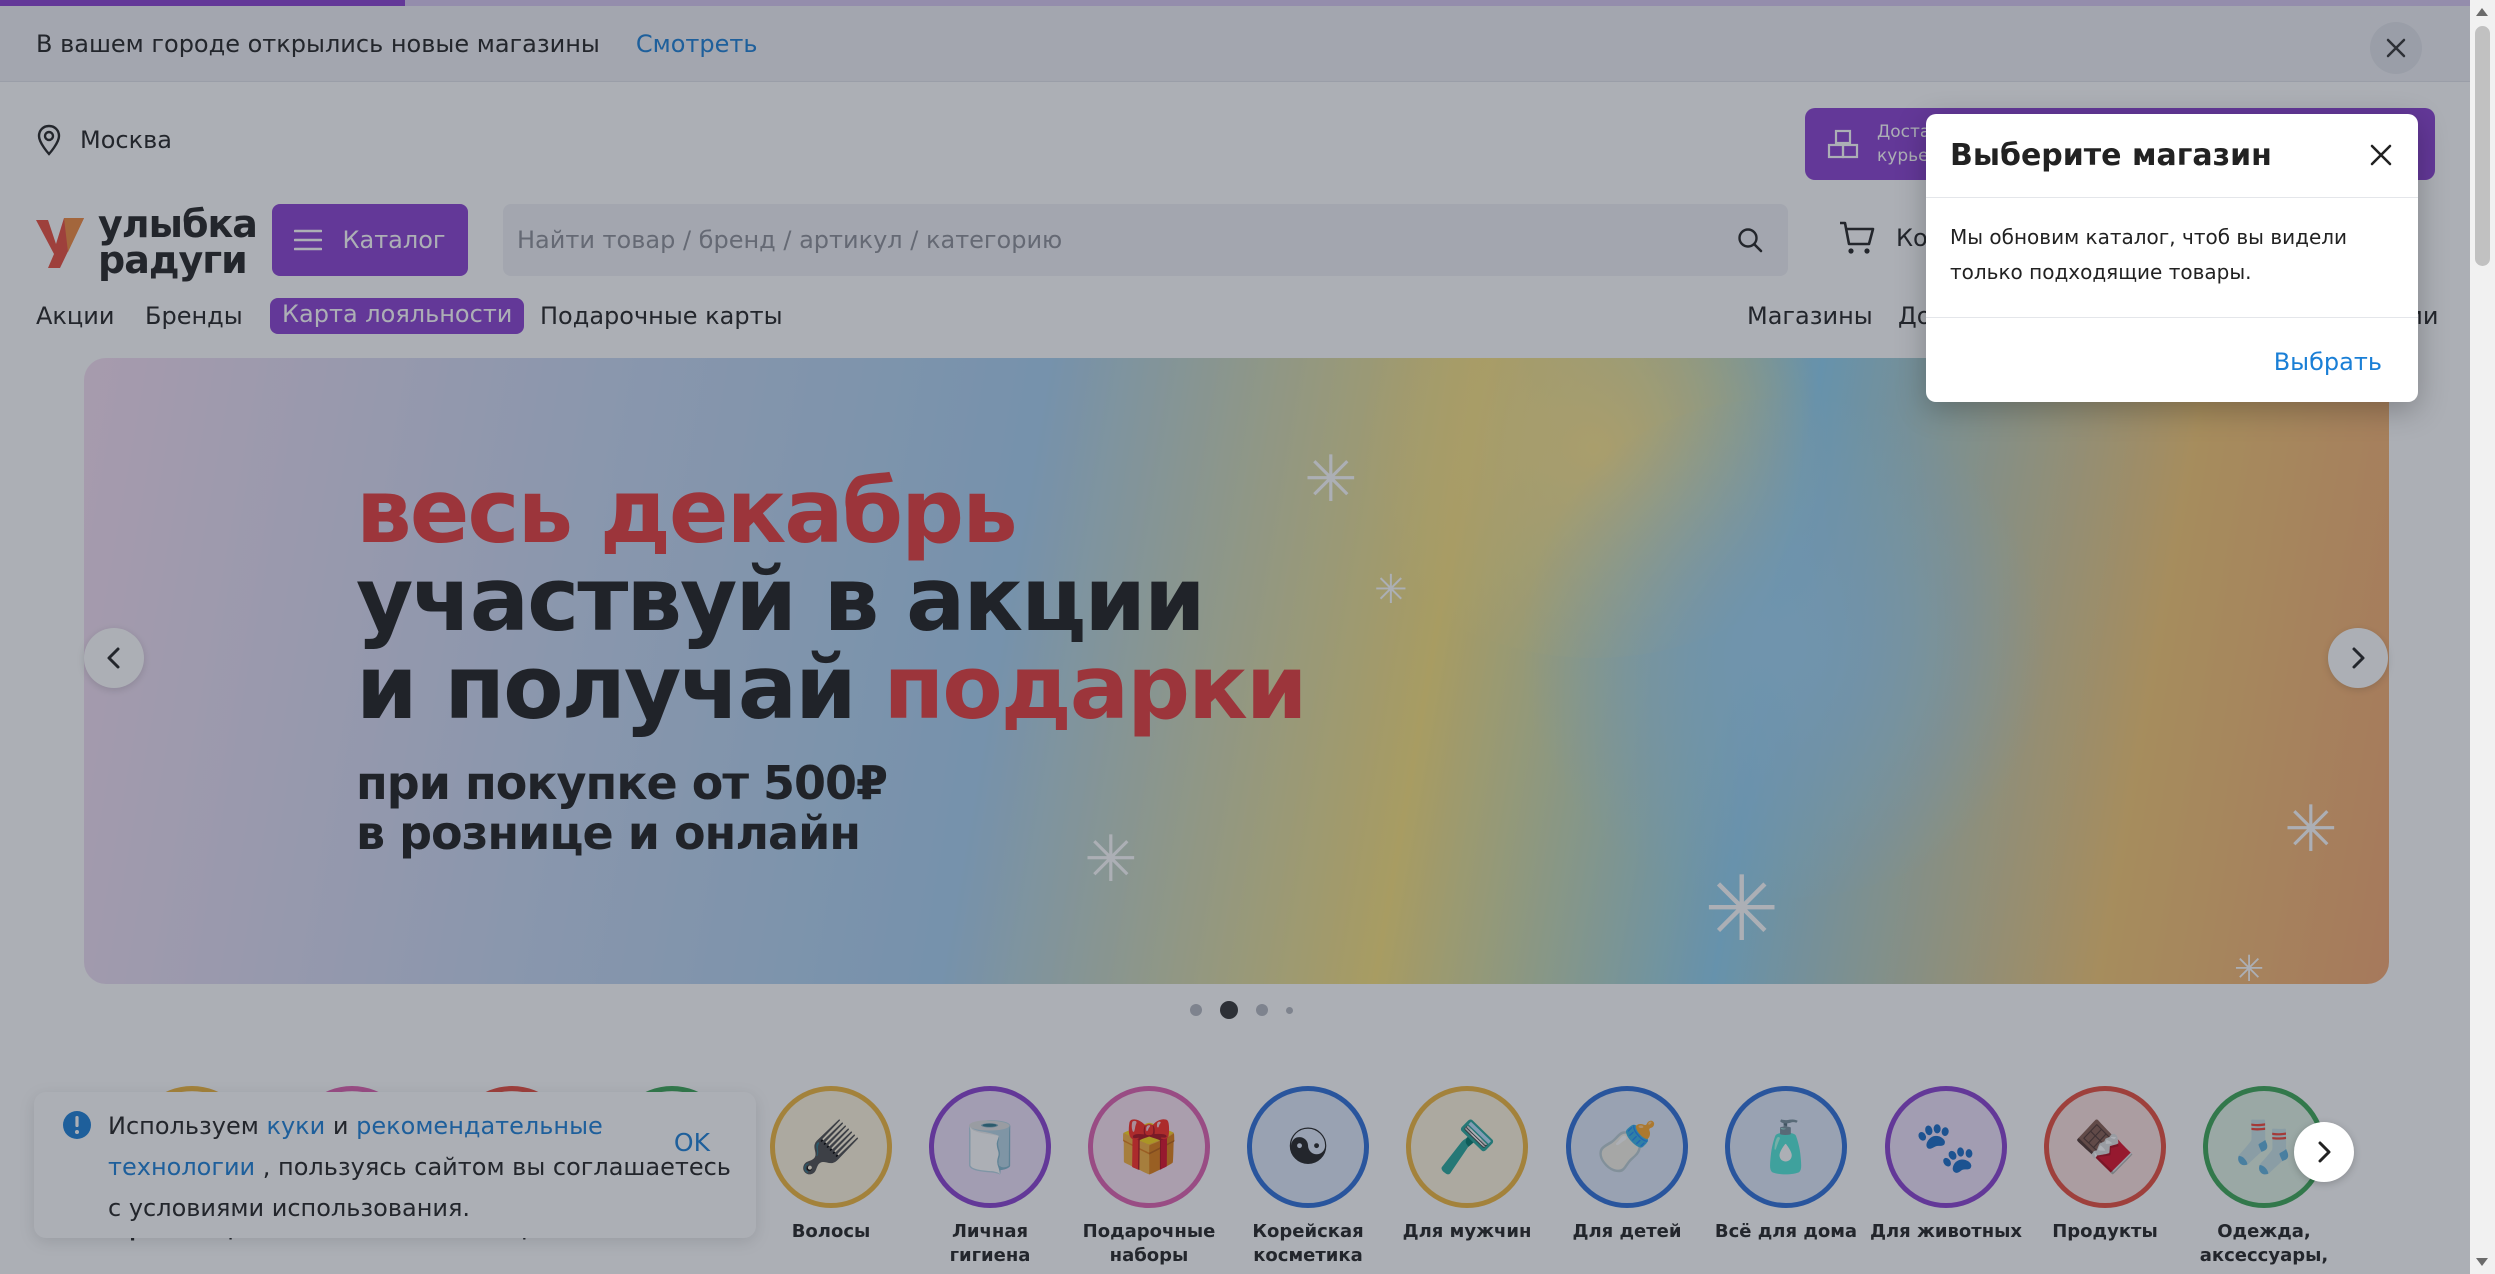  What do you see at coordinates (2328, 362) in the screenshot?
I see `select-store-button: Выбрать` at bounding box center [2328, 362].